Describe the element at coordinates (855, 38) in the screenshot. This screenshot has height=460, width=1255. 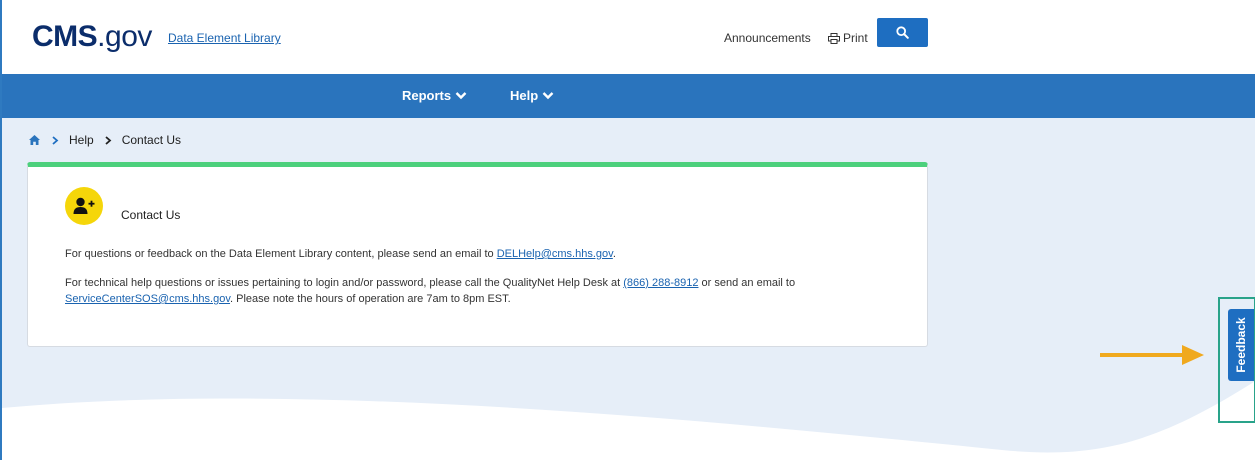
I see `print-label: Print` at that location.